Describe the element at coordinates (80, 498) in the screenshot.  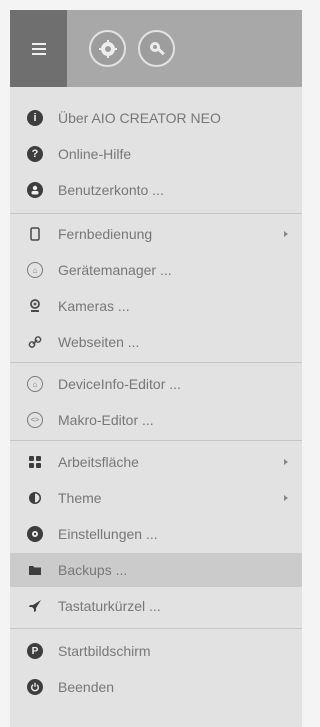
I see `menu-item-label: Theme` at that location.